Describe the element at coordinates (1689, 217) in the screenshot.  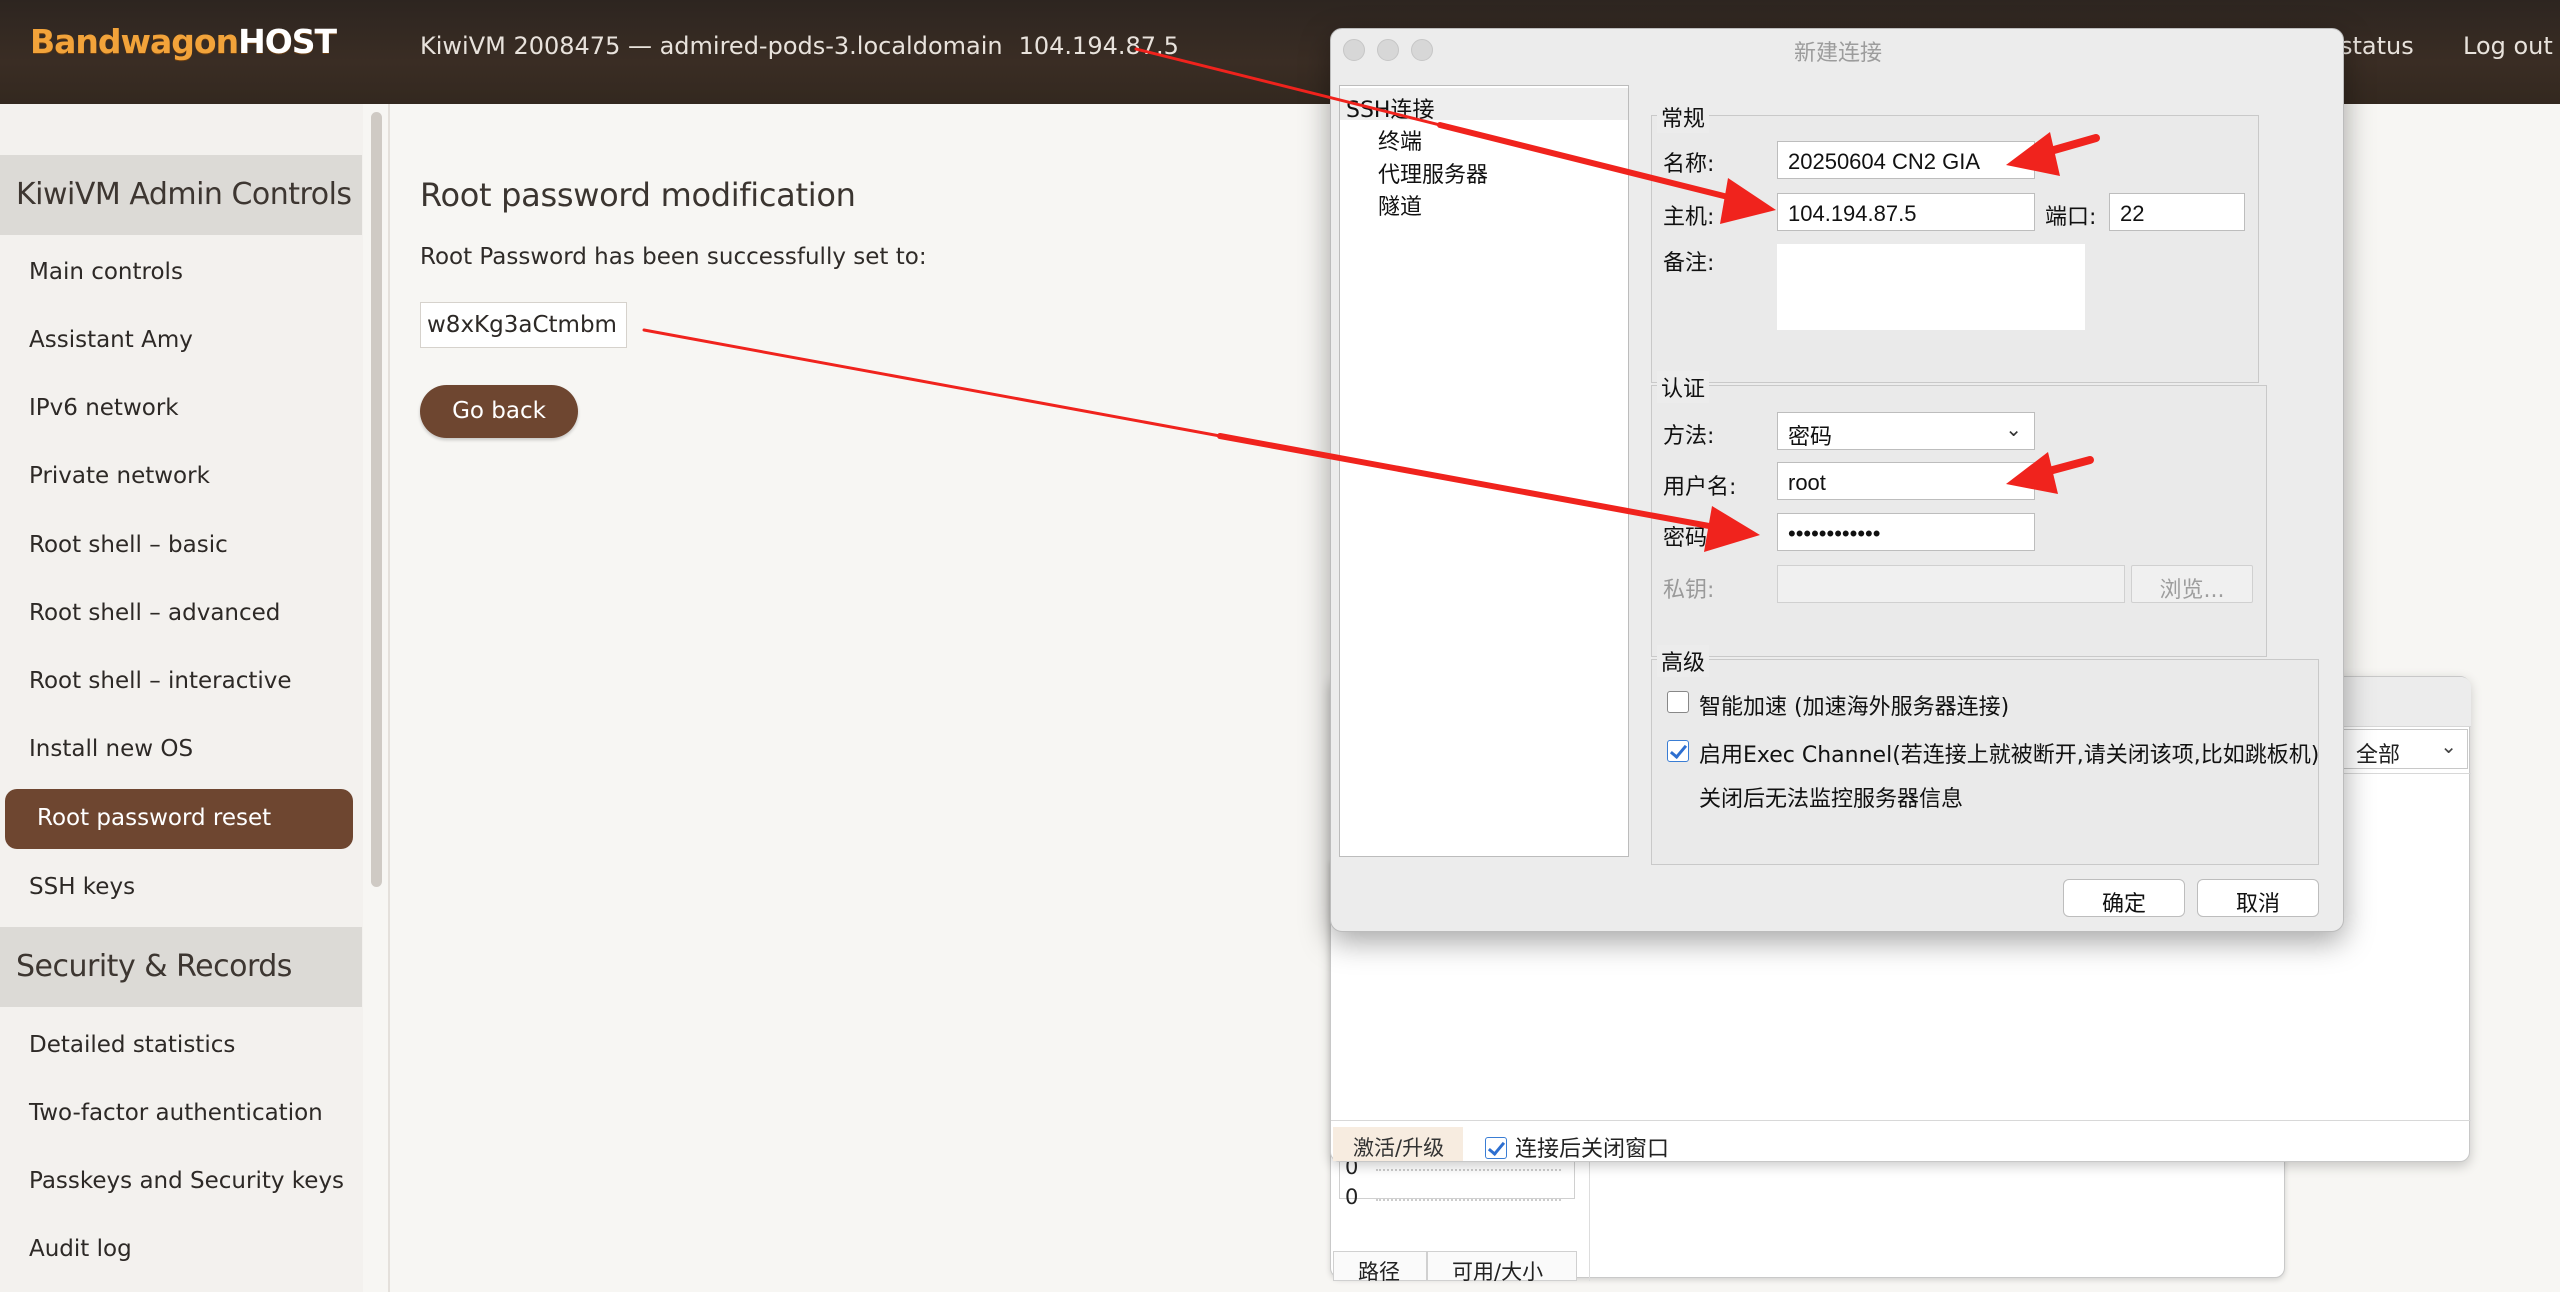
I see `host-label: 主机:` at that location.